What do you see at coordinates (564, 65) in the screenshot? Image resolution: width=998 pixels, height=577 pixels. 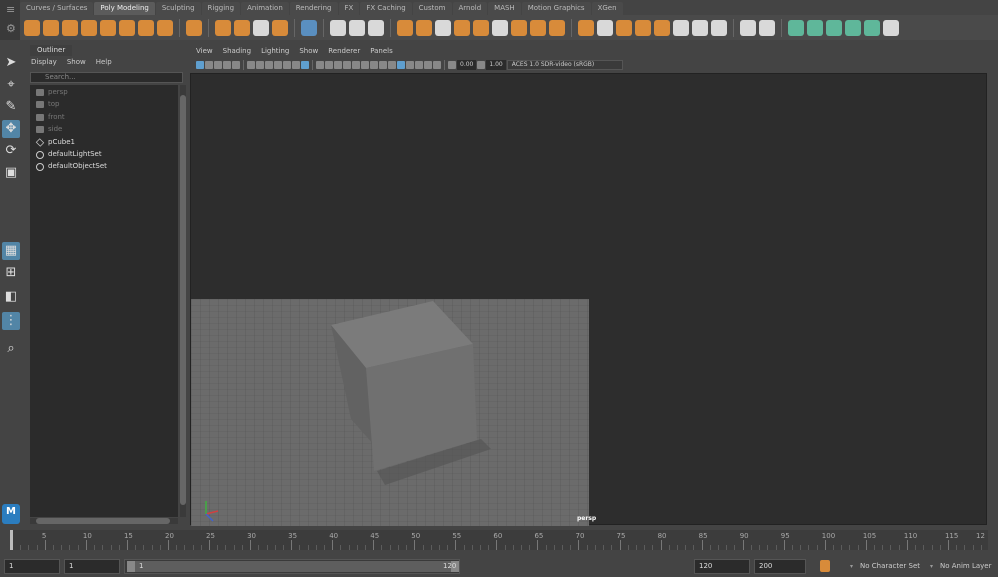 I see `color-space-dropdown: ACES 1.0 SDR-video (sRGB)` at bounding box center [564, 65].